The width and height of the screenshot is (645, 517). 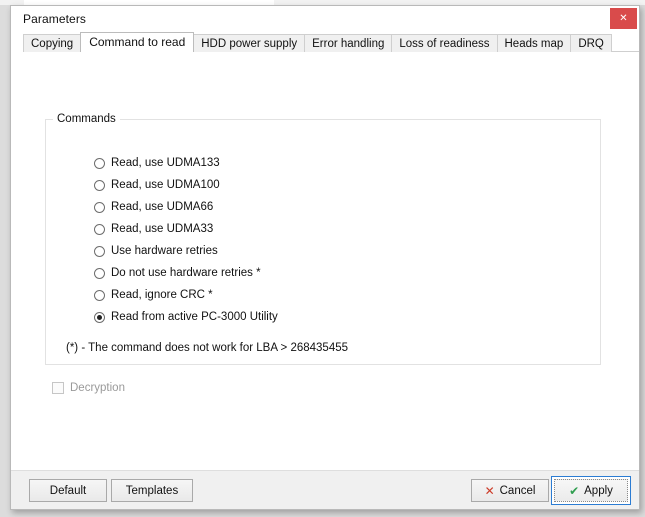 What do you see at coordinates (325, 489) in the screenshot?
I see `dialog-footer: Default Templates ✕ Cancel ✔ Apply` at bounding box center [325, 489].